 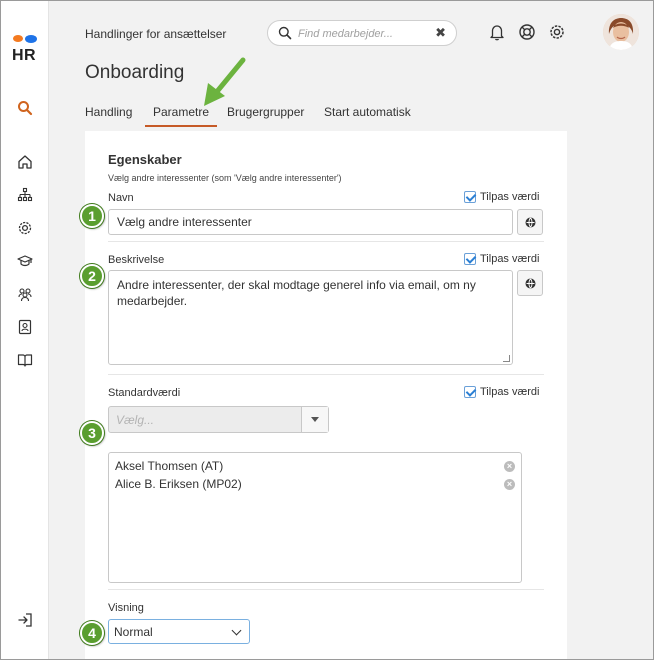 What do you see at coordinates (135, 72) in the screenshot?
I see `page-title: Onboarding` at bounding box center [135, 72].